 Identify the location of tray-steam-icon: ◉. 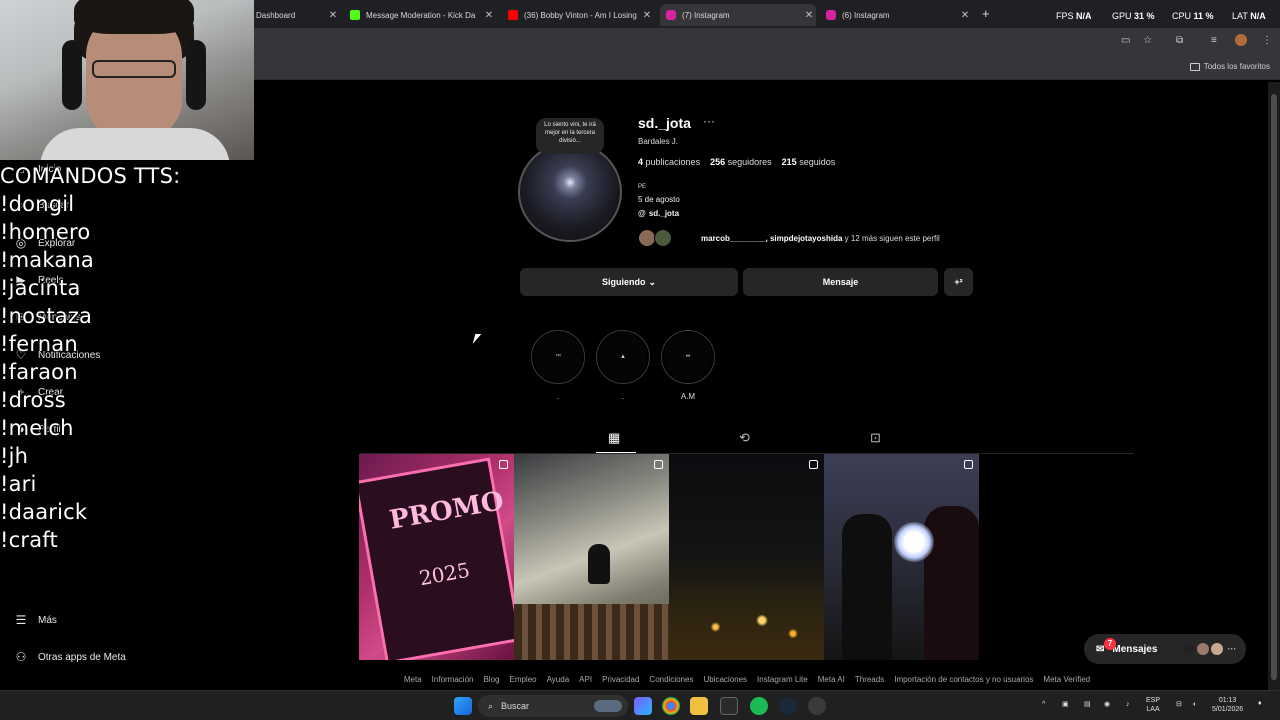
(1107, 704).